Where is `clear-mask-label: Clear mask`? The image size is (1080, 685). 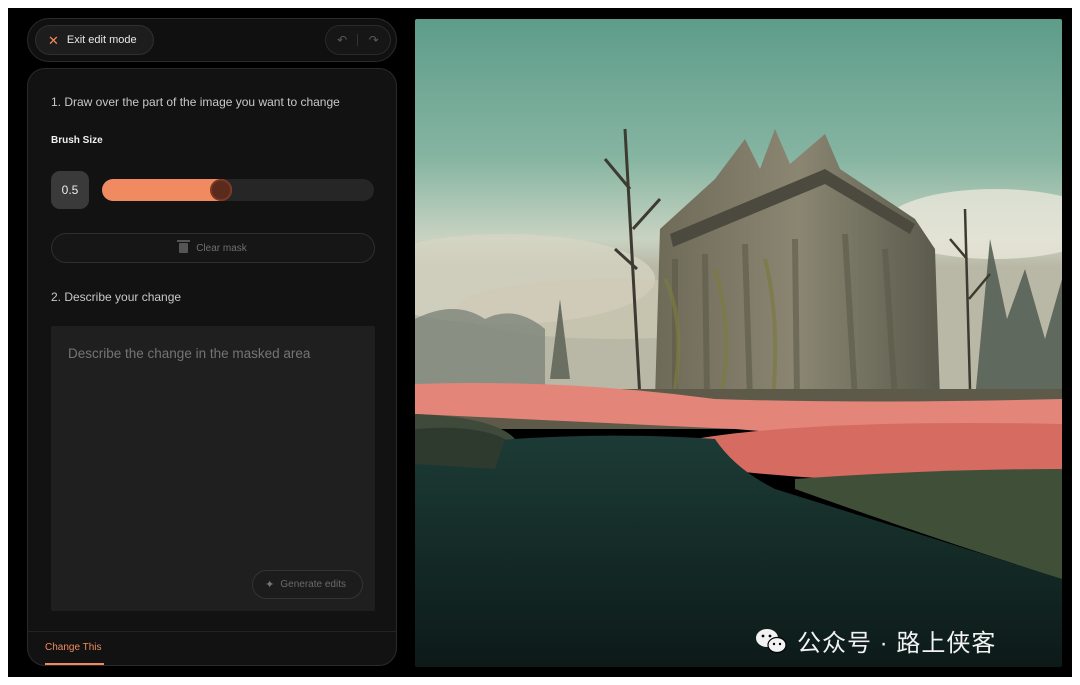
clear-mask-label: Clear mask is located at coordinates (221, 248).